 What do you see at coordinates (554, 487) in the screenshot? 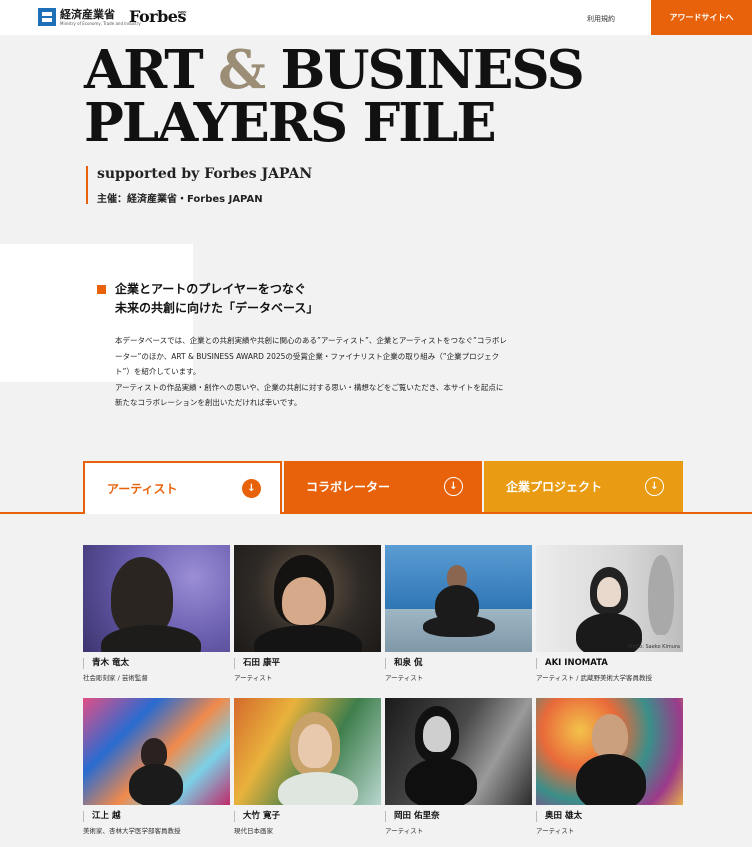
I see `tab-label: 企業プロジェクト` at bounding box center [554, 487].